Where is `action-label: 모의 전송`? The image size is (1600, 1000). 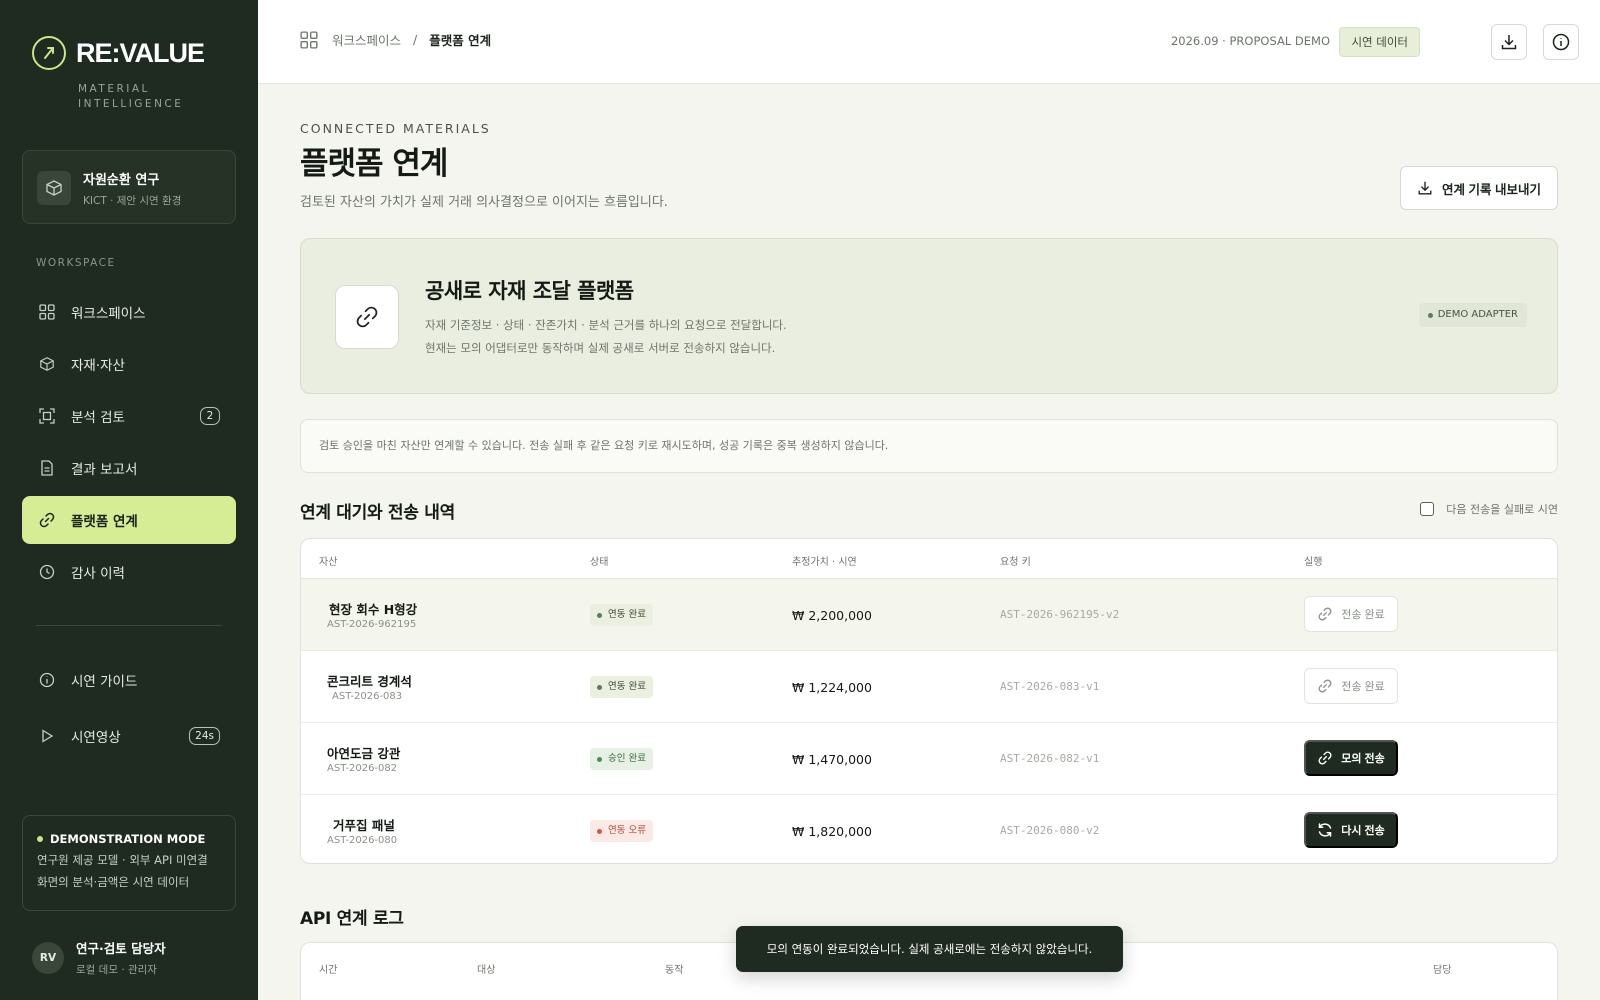 action-label: 모의 전송 is located at coordinates (1363, 759).